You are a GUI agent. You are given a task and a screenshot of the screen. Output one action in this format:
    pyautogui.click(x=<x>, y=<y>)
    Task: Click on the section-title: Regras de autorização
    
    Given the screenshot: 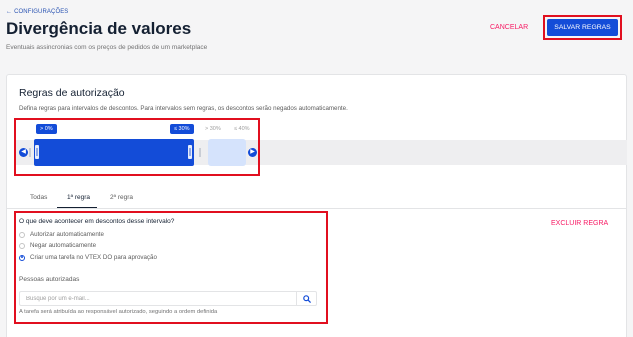 What is the action you would take?
    pyautogui.click(x=72, y=93)
    